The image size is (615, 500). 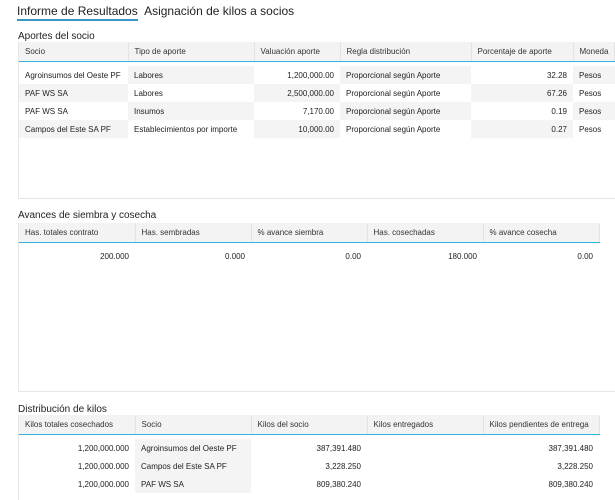 I want to click on cell-has-cosechadas: 180.000, so click(x=462, y=256).